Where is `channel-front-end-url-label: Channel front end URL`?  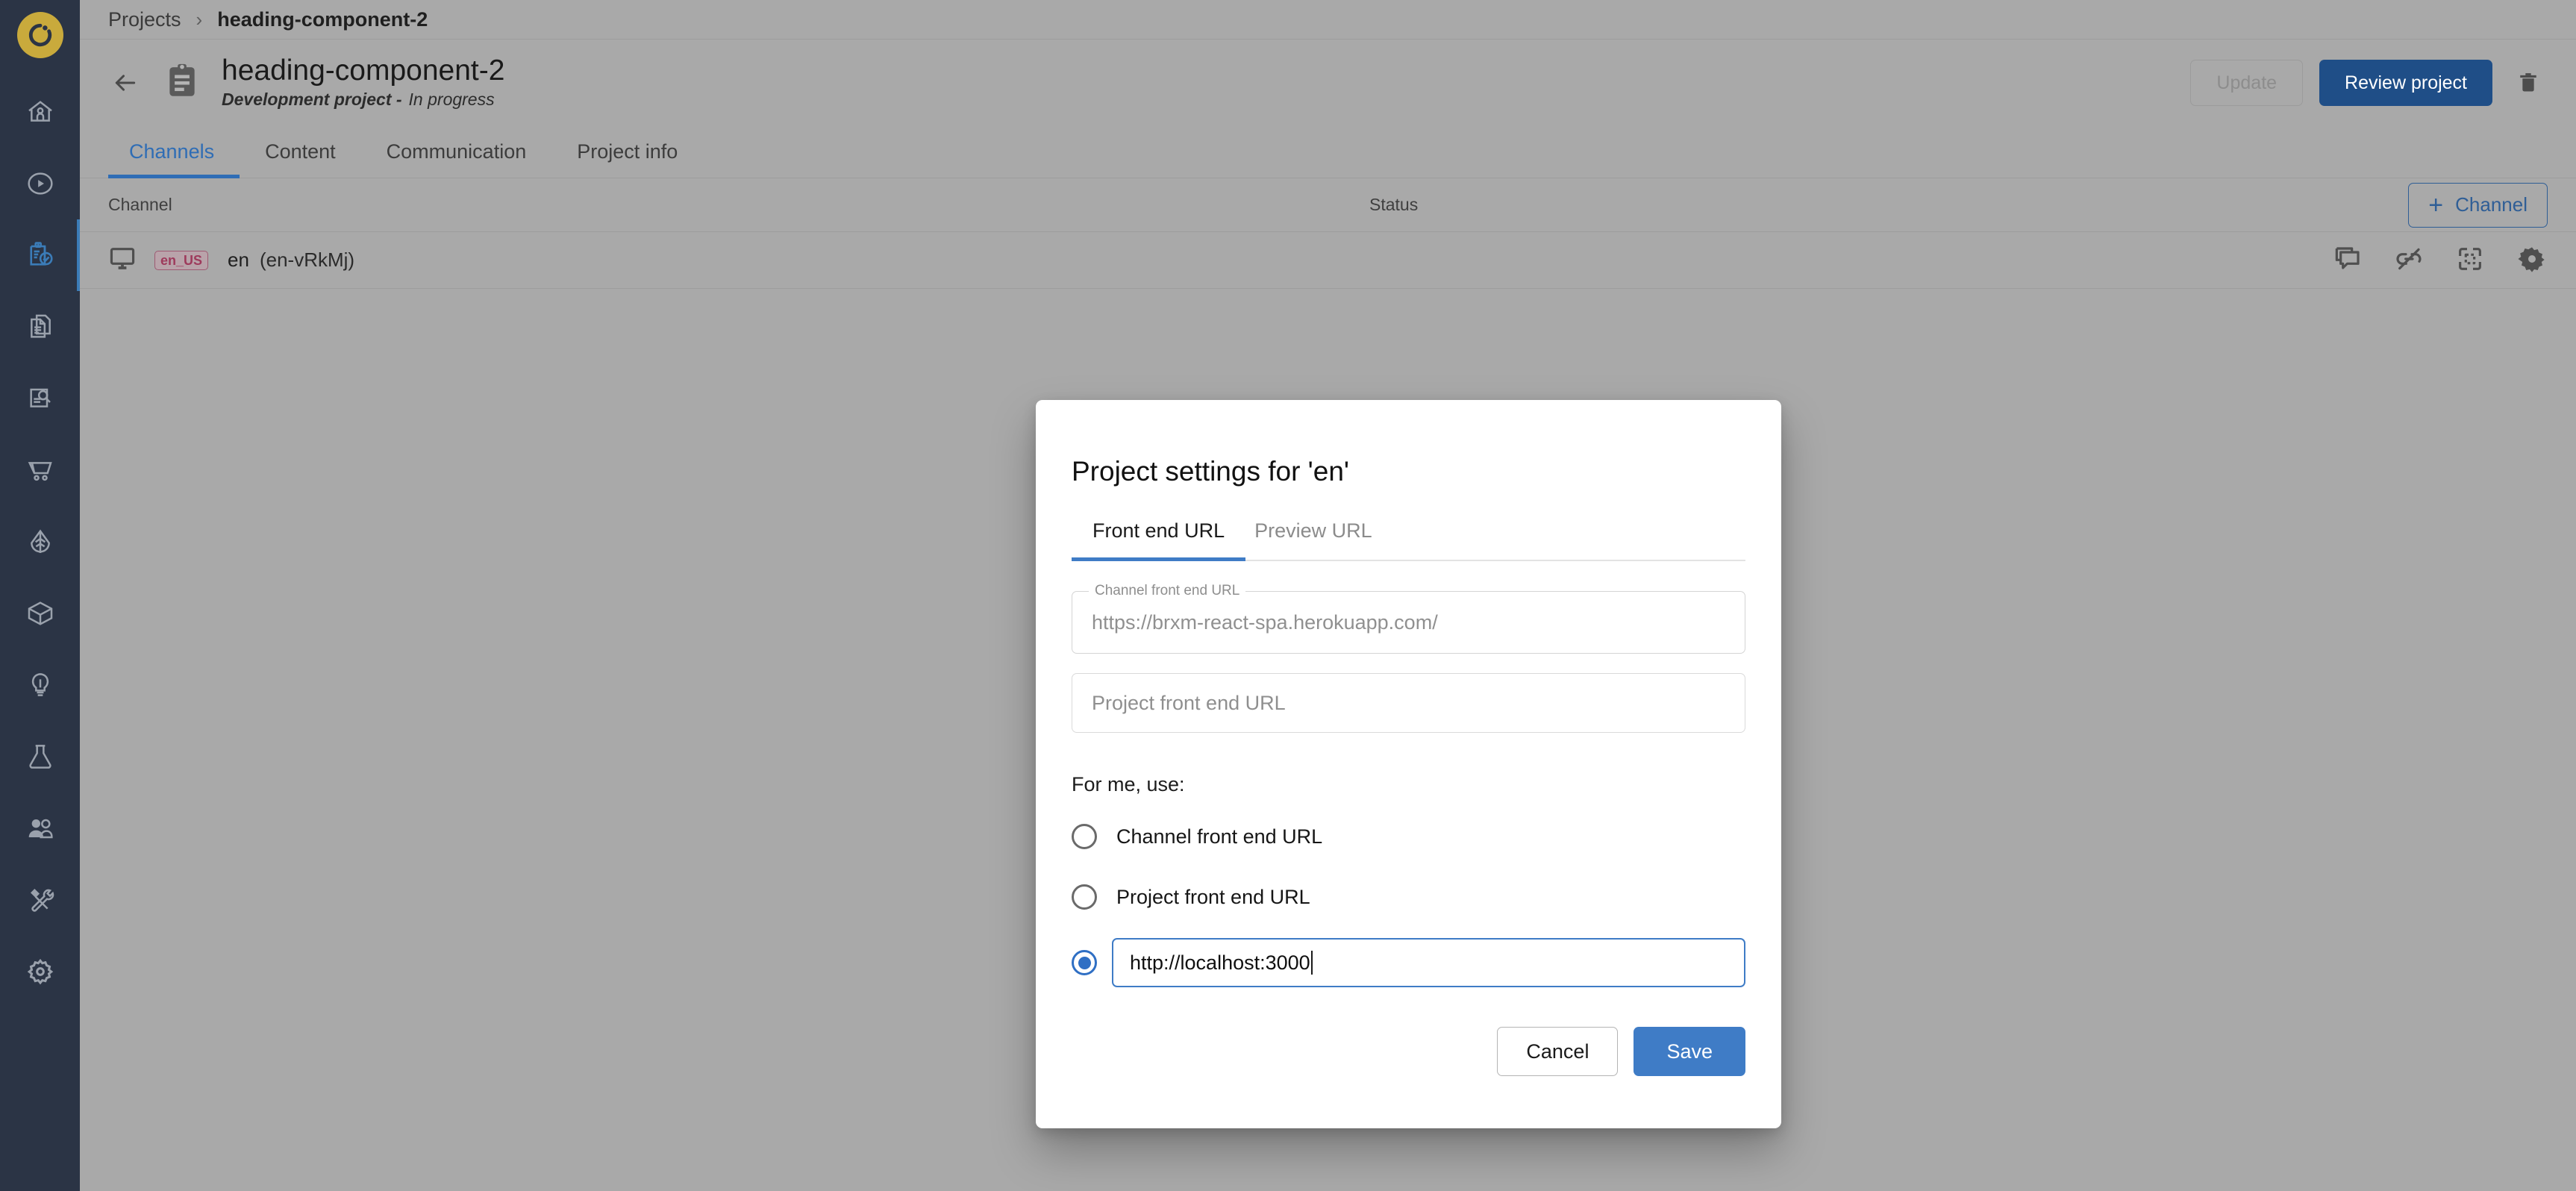
channel-front-end-url-label: Channel front end URL is located at coordinates (1167, 591).